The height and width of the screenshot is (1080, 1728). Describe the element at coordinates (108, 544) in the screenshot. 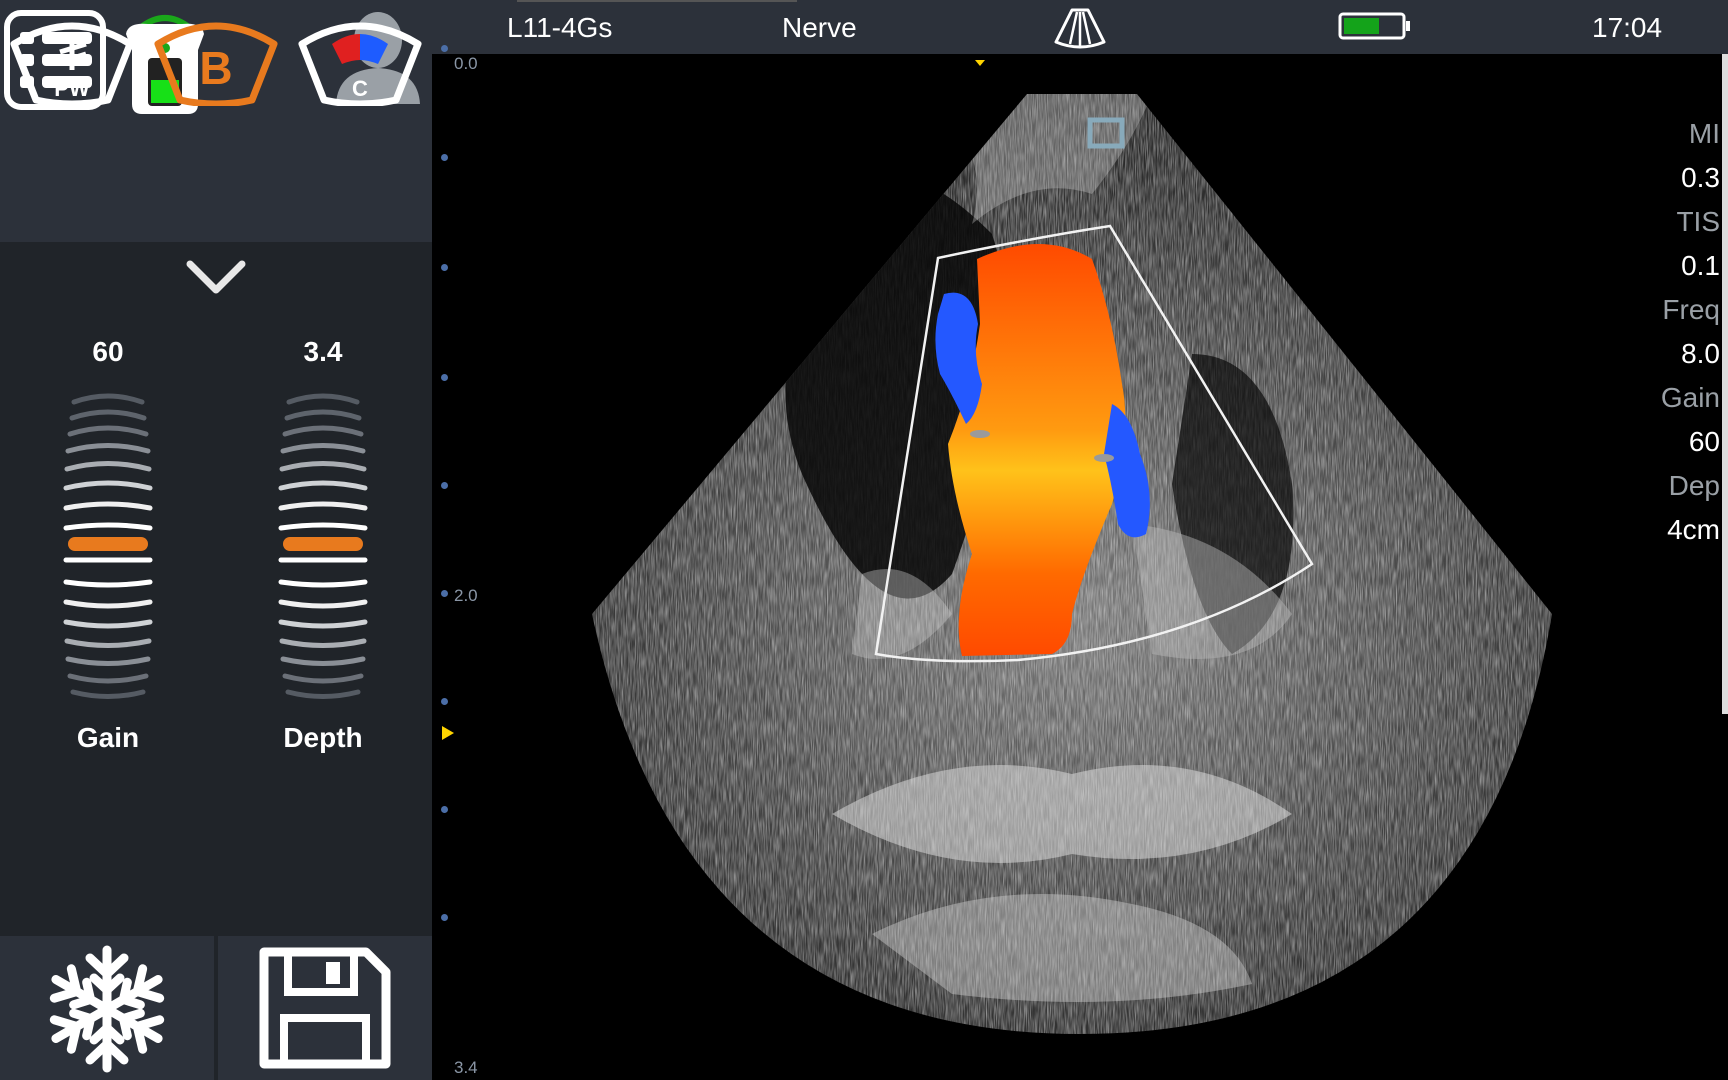

I see `gain-slider-handle` at that location.